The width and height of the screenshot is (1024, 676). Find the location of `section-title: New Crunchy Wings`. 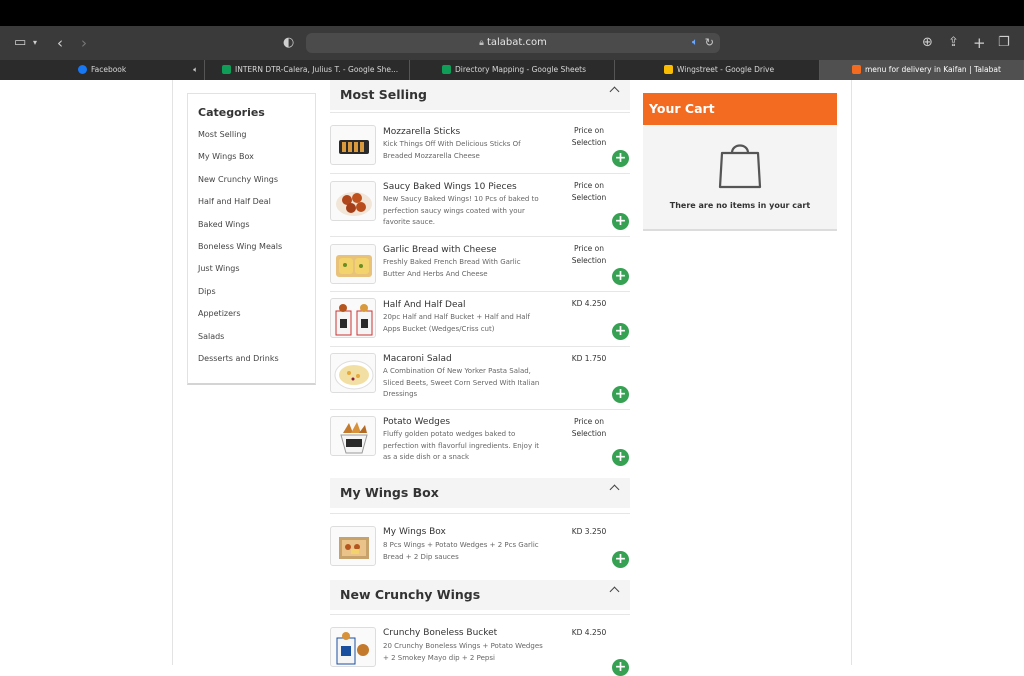

section-title: New Crunchy Wings is located at coordinates (410, 594).